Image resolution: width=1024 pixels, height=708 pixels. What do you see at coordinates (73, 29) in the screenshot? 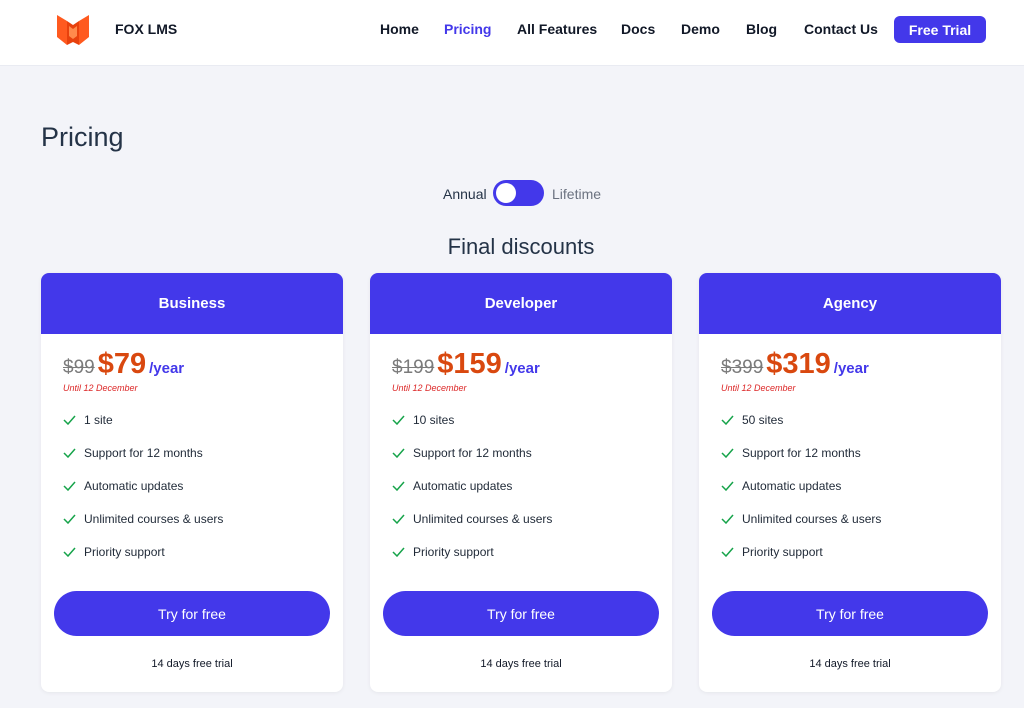
I see `fox-logo-icon` at bounding box center [73, 29].